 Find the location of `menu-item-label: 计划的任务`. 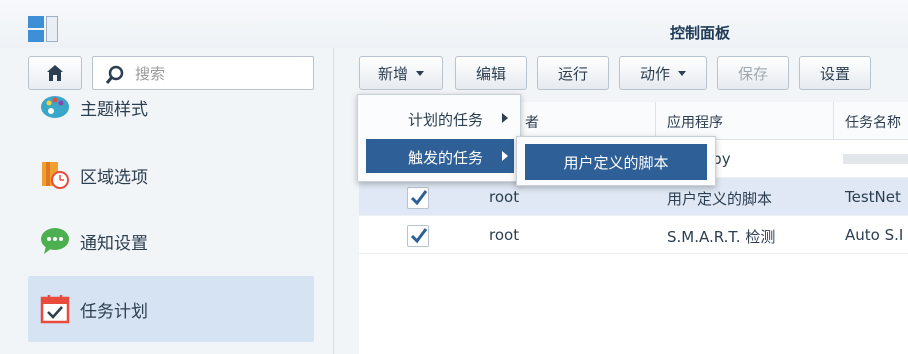

menu-item-label: 计划的任务 is located at coordinates (446, 120).